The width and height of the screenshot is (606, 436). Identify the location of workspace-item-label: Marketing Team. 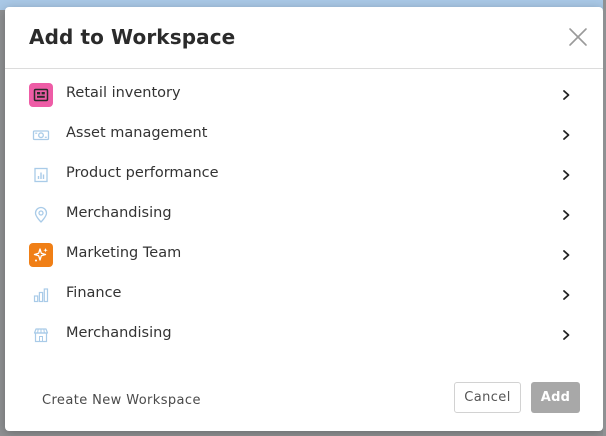
(124, 253).